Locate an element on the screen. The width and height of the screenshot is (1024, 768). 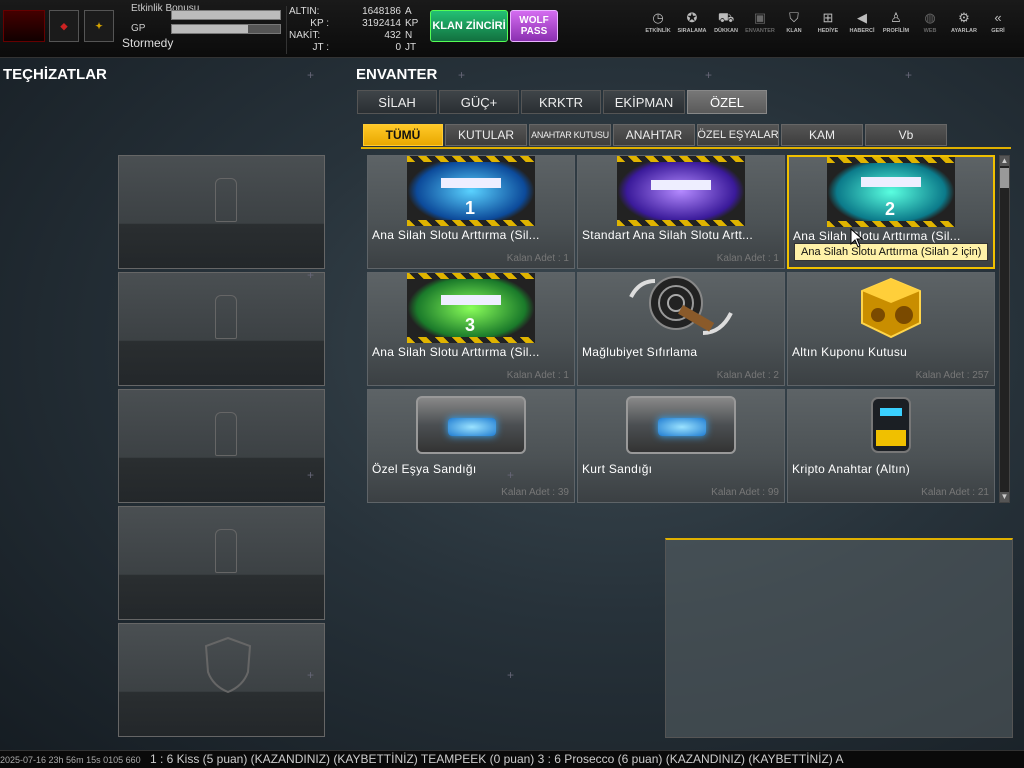
item-quantity: Kalan Adet : 257 is located at coordinates (952, 375).